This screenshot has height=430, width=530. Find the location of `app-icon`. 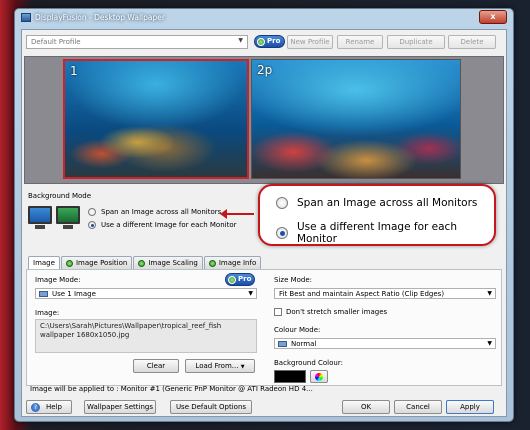

app-icon is located at coordinates (26, 17).